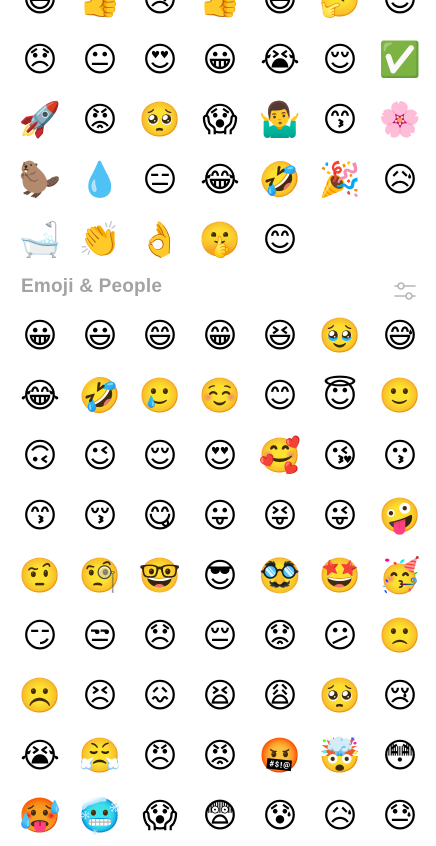 This screenshot has width=436, height=846. Describe the element at coordinates (160, 180) in the screenshot. I see `emoji-key: 😑` at that location.